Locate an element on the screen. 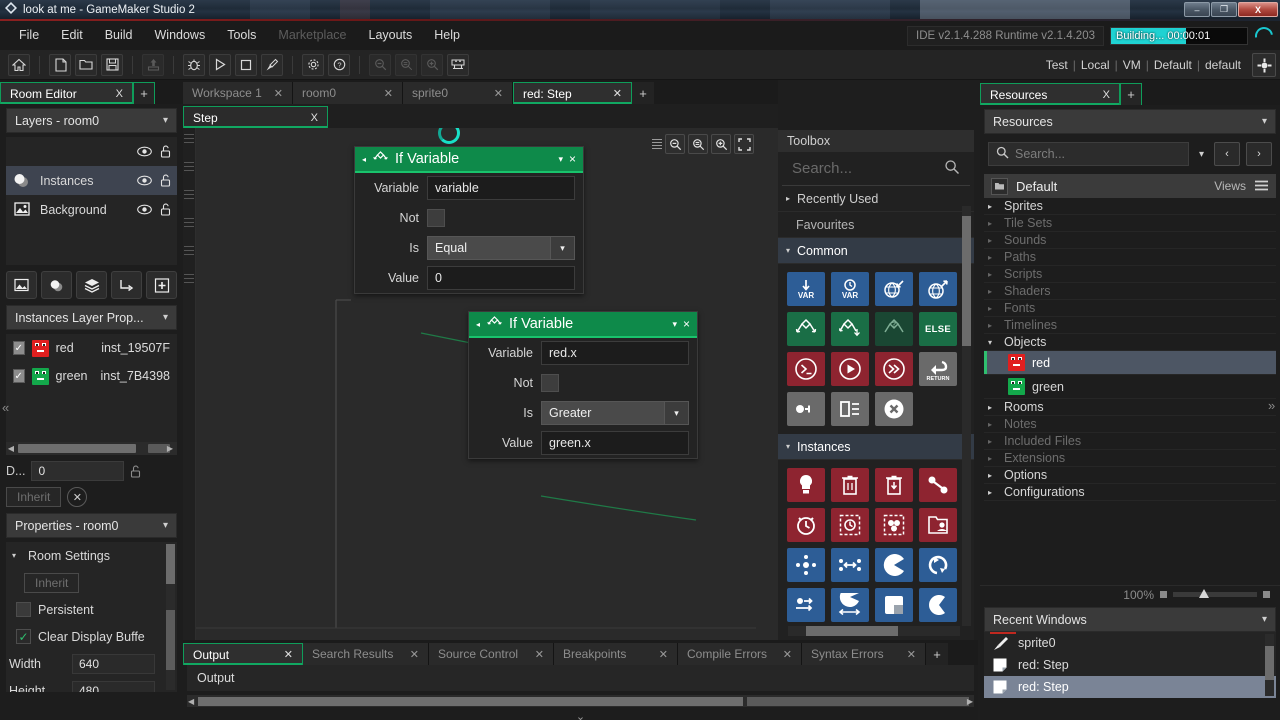 This screenshot has height=720, width=1280. variable-input: variable is located at coordinates (501, 188).